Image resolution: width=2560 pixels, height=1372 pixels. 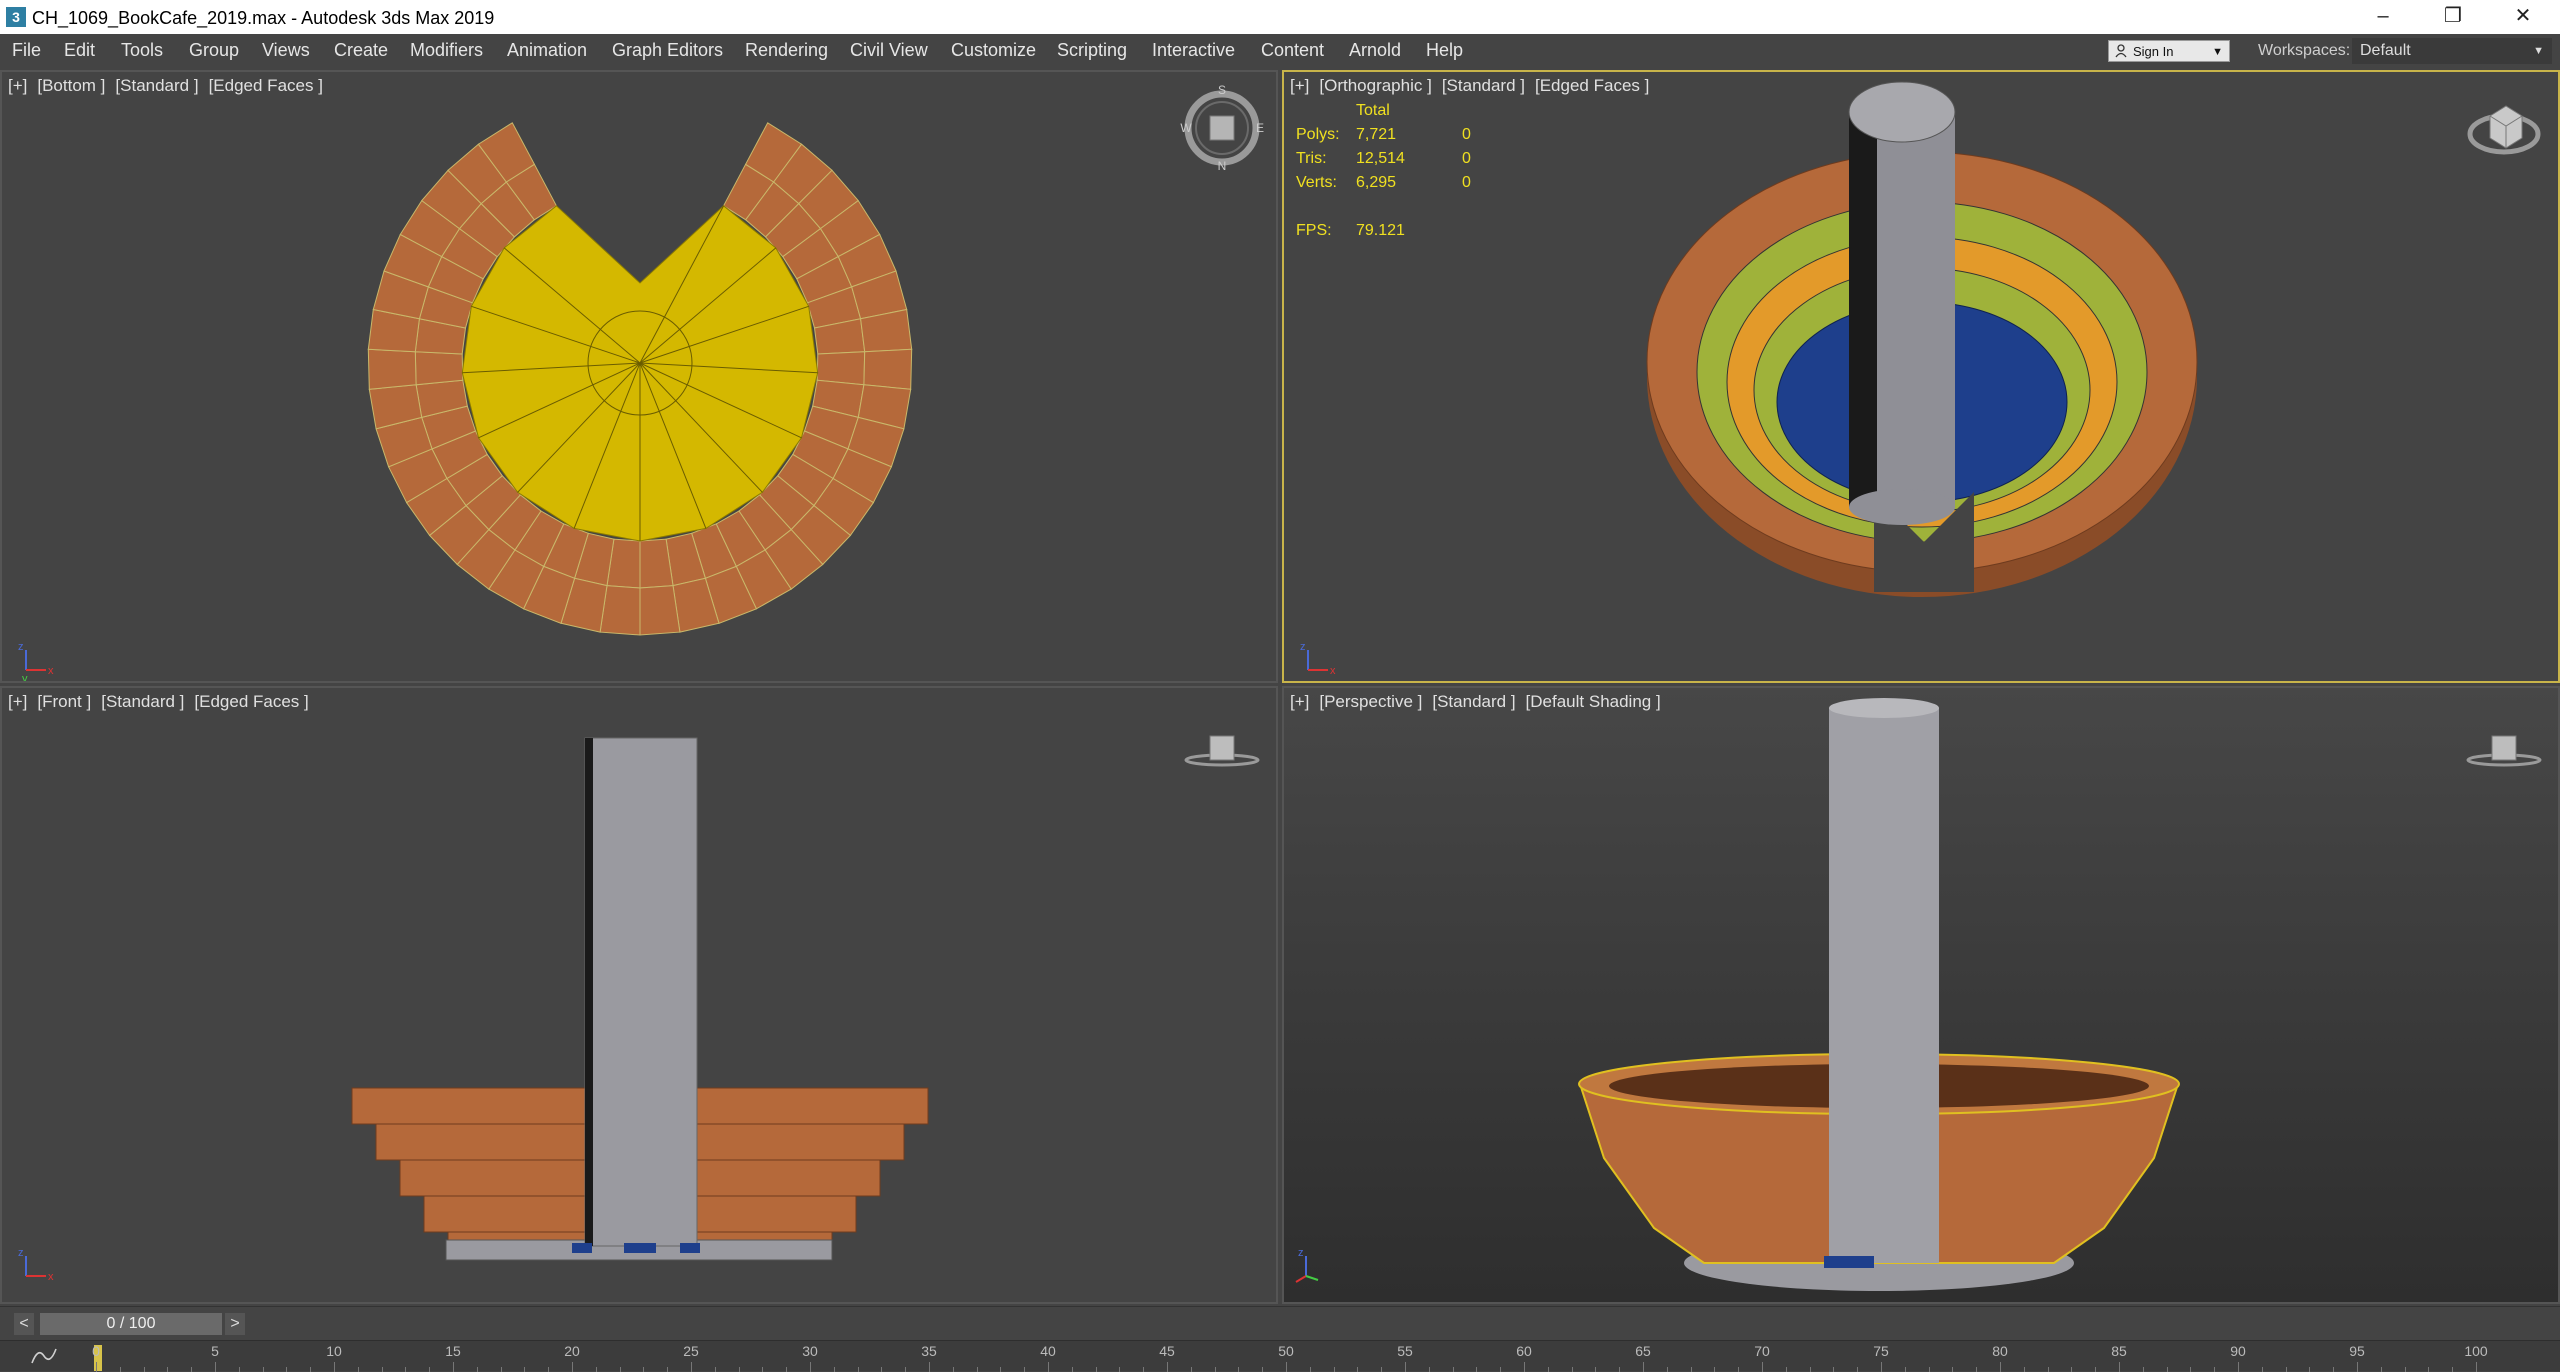 What do you see at coordinates (993, 50) in the screenshot?
I see `menu-customize: Customize` at bounding box center [993, 50].